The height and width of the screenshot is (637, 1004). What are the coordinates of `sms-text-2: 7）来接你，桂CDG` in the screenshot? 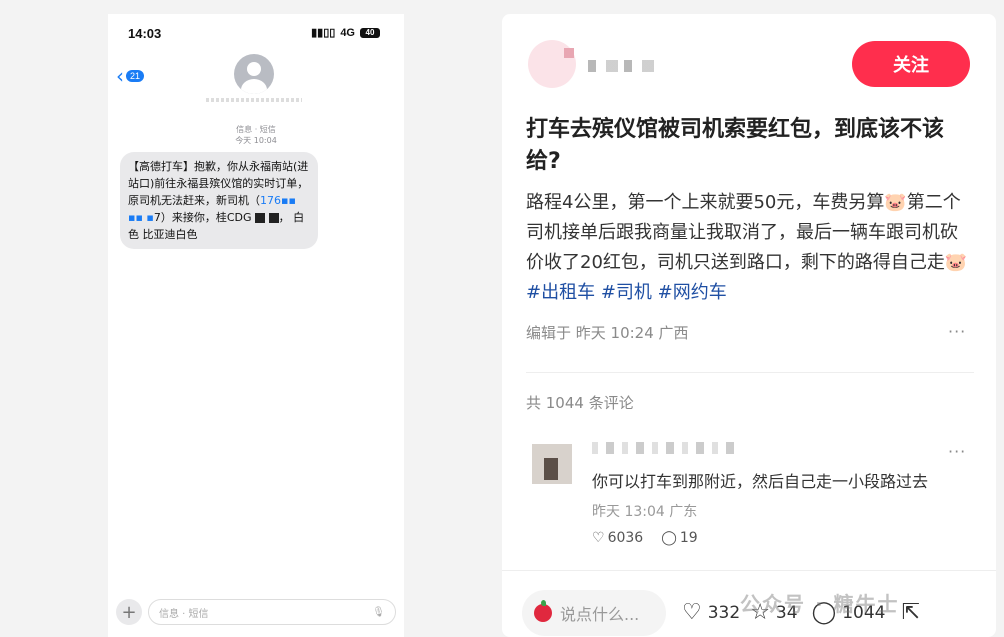 It's located at (202, 217).